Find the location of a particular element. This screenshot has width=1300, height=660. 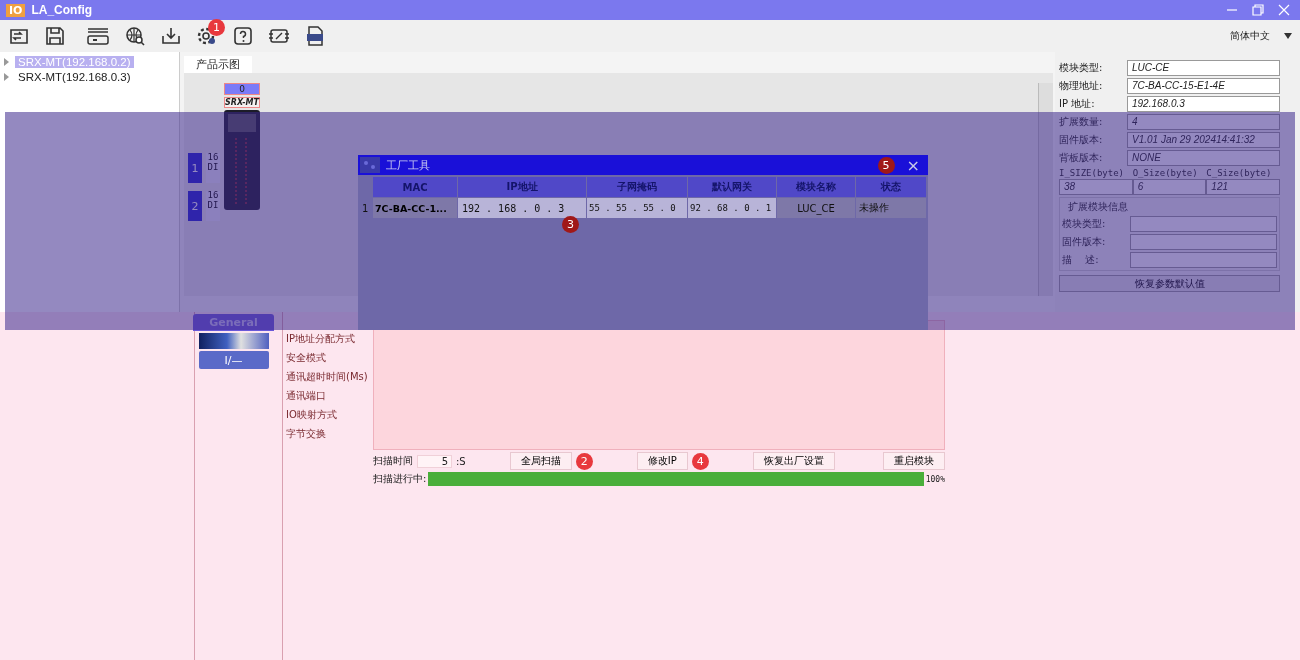

size-field: 6 is located at coordinates (1169, 187).